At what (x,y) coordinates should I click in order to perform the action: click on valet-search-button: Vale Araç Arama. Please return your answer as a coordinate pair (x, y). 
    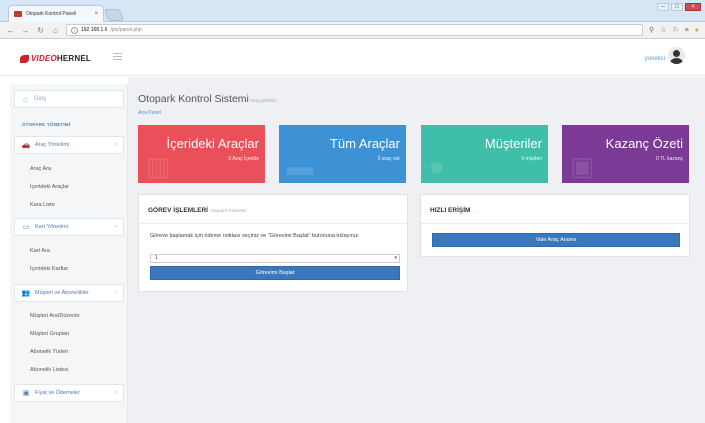
    Looking at the image, I should click on (556, 240).